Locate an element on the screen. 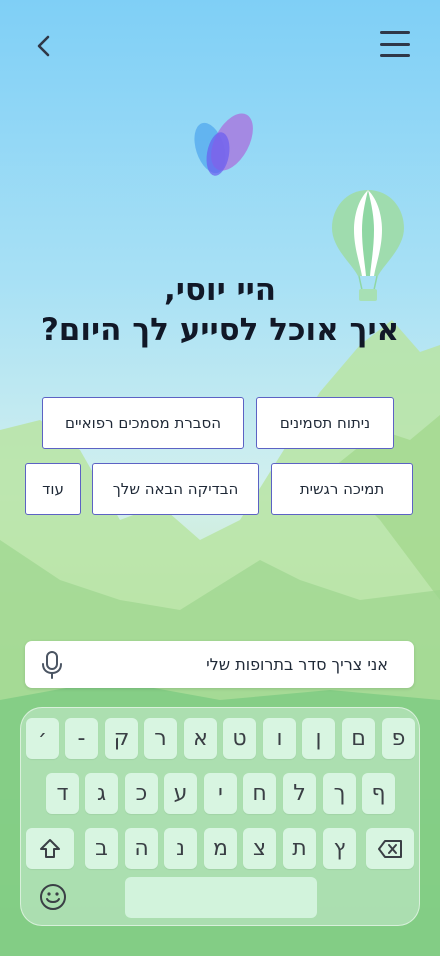 The image size is (440, 956). space-key is located at coordinates (221, 897).